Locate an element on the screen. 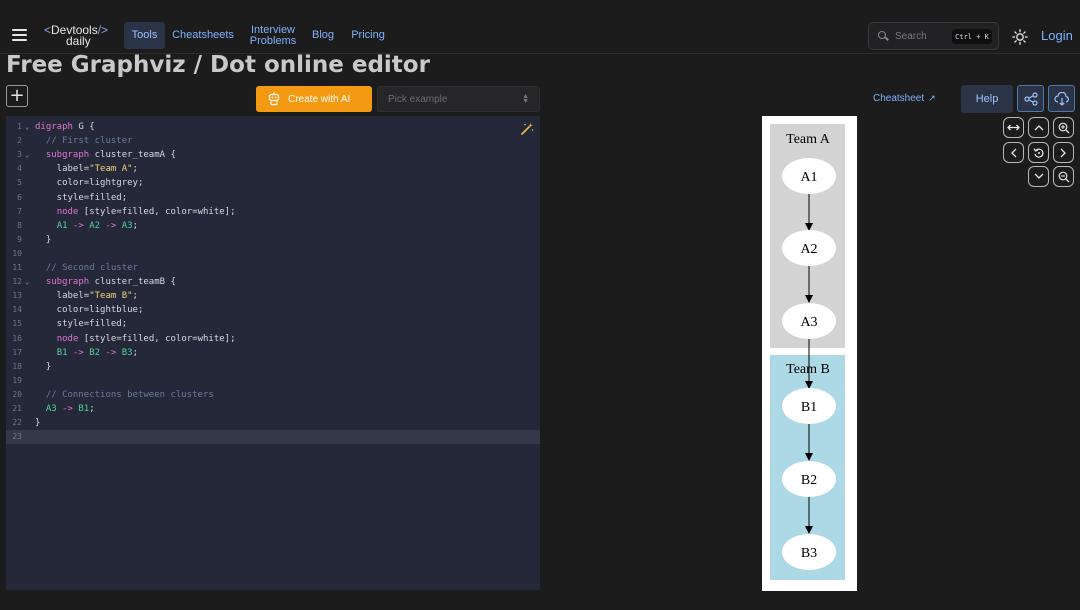 This screenshot has height=610, width=1080. logo-bracket-left: < is located at coordinates (48, 30).